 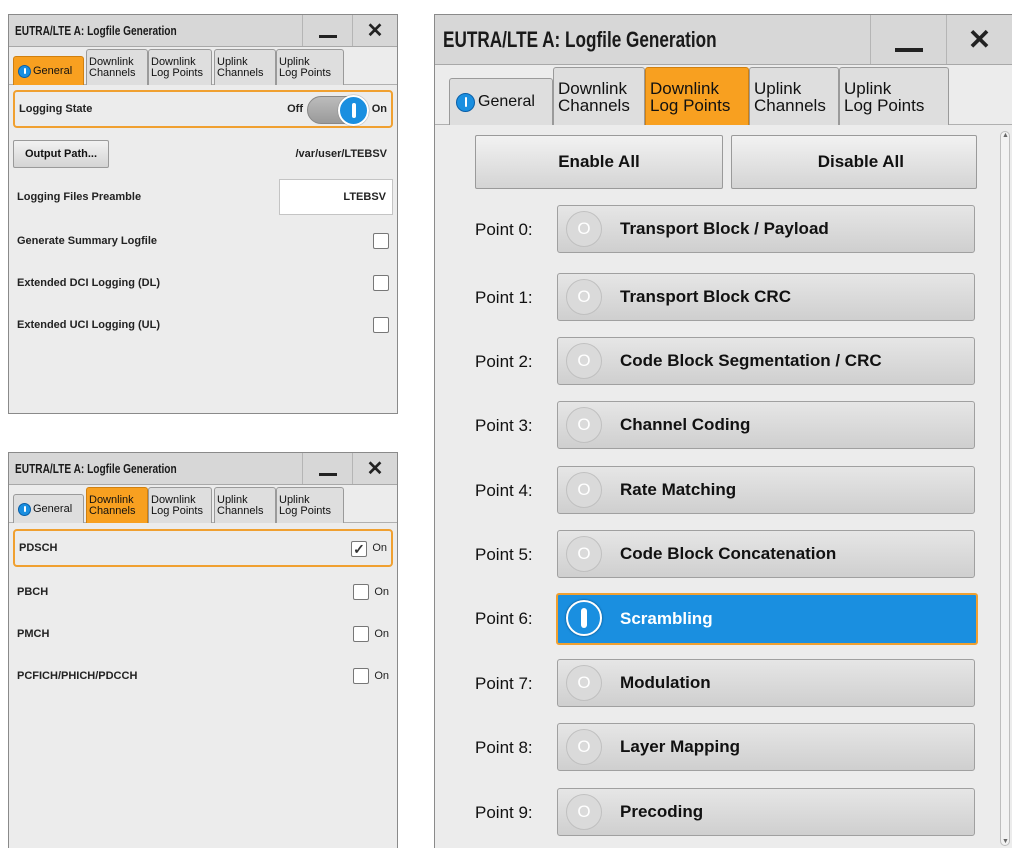 I want to click on uci-logging-checkbox, so click(x=381, y=325).